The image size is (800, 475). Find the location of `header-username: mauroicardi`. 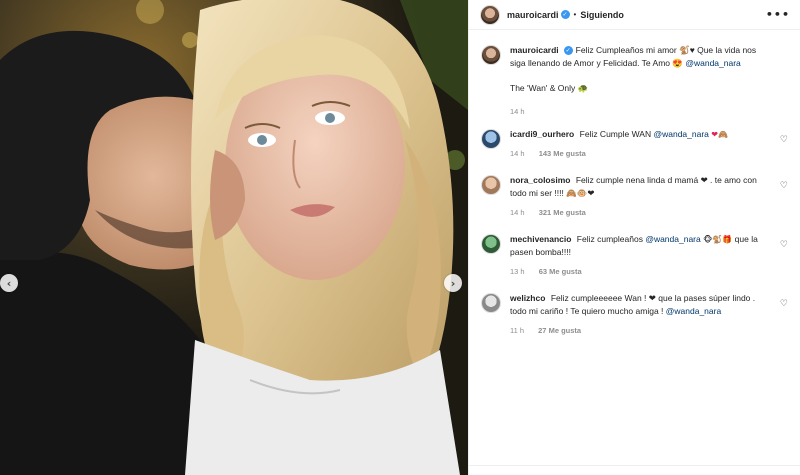

header-username: mauroicardi is located at coordinates (533, 15).